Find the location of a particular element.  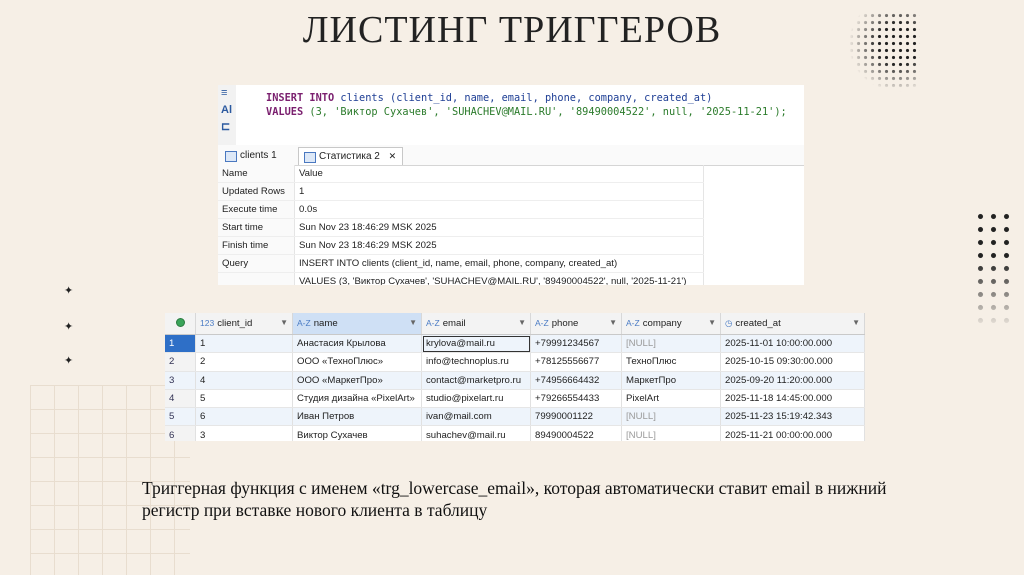

column-label: name is located at coordinates (325, 323).